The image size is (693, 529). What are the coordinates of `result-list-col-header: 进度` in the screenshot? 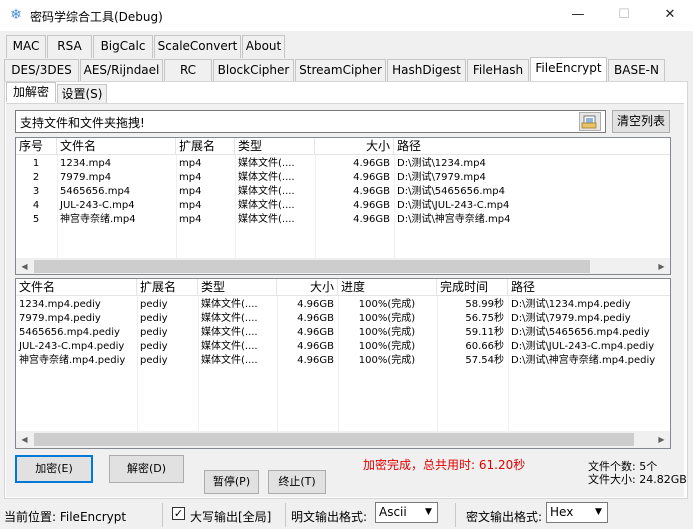 It's located at (387, 287).